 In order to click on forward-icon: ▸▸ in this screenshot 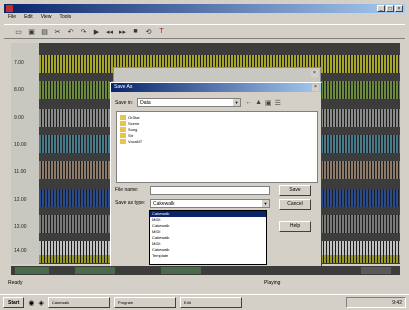, I will do `click(122, 31)`.